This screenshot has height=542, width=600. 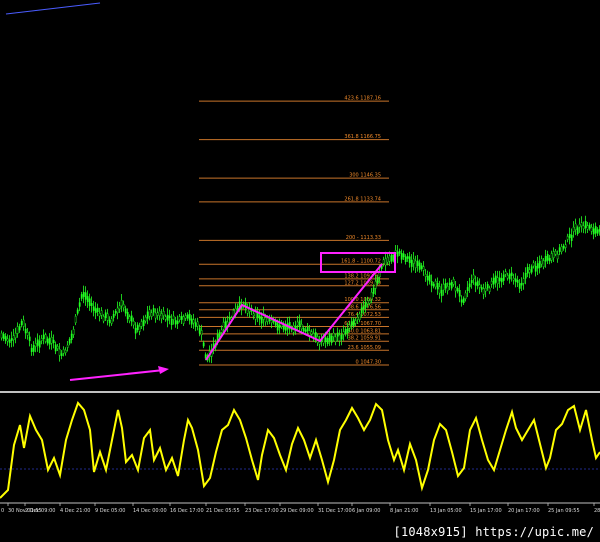 What do you see at coordinates (597, 511) in the screenshot?
I see `time-axis-label: 28` at bounding box center [597, 511].